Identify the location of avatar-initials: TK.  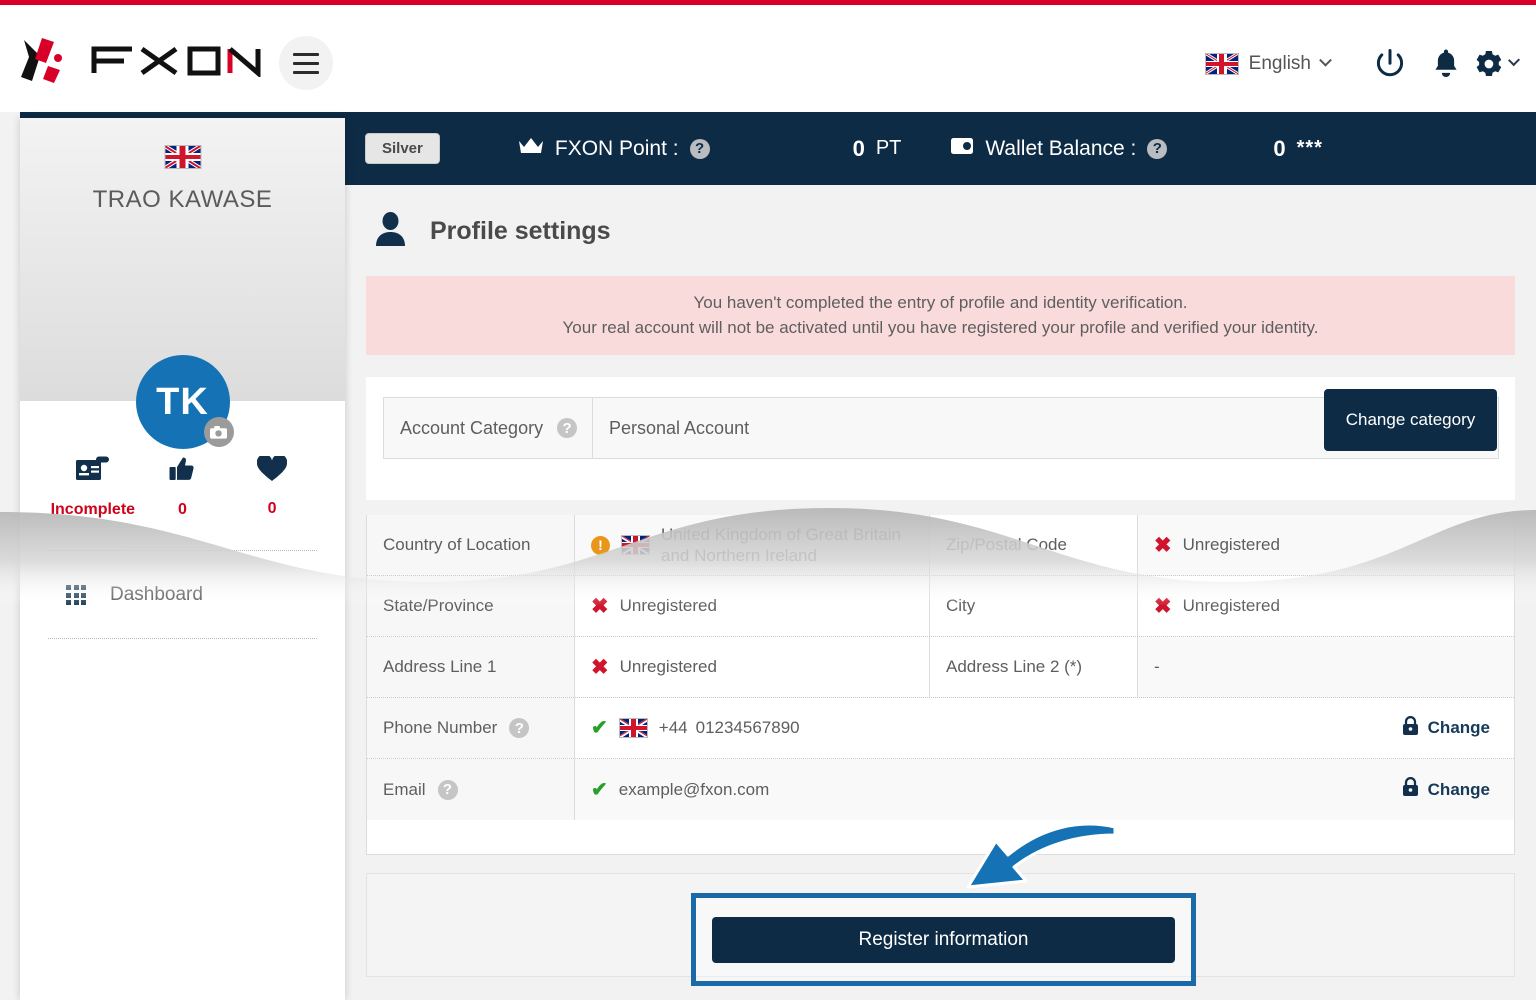
(182, 401).